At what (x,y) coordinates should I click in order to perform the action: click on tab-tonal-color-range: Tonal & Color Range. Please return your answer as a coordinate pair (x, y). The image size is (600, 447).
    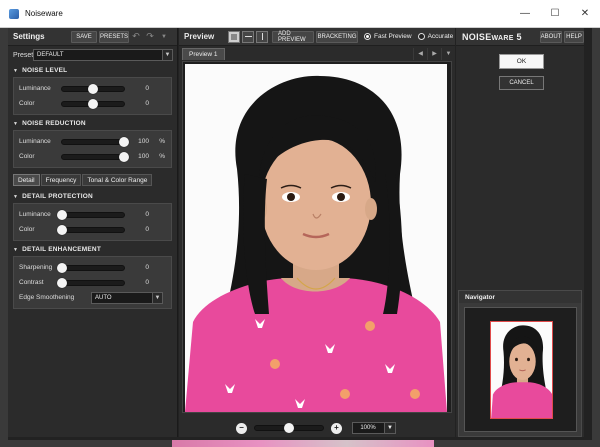
    Looking at the image, I should click on (117, 180).